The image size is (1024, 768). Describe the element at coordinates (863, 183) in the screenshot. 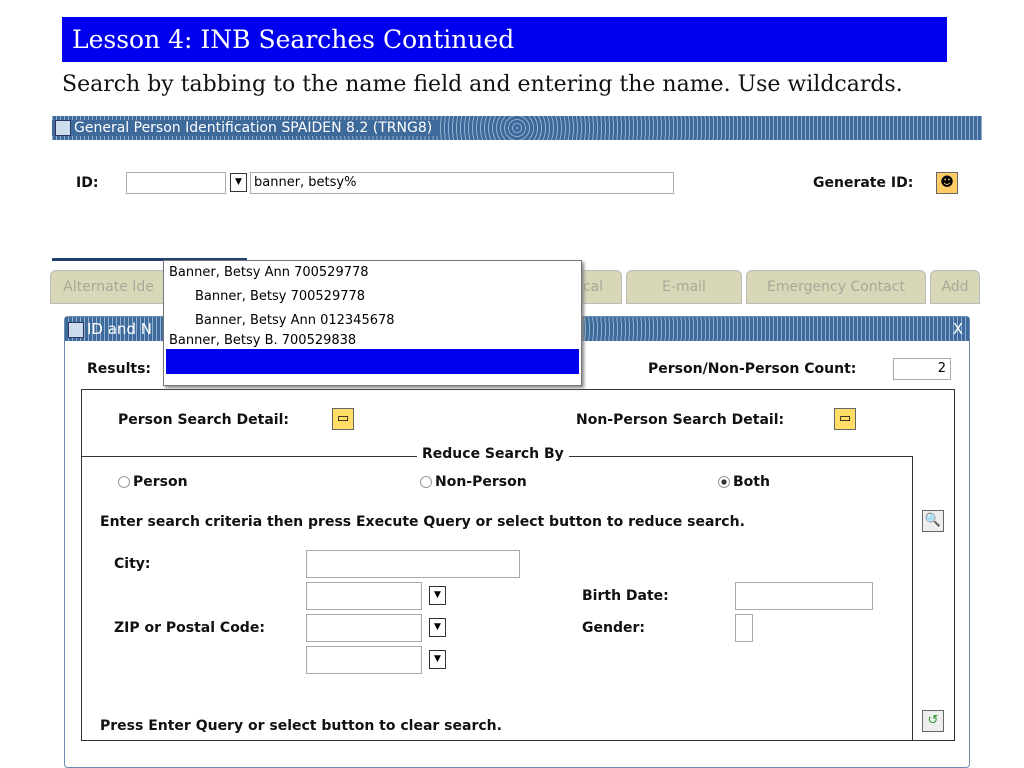

I see `generate-id-label: Generate ID:` at that location.